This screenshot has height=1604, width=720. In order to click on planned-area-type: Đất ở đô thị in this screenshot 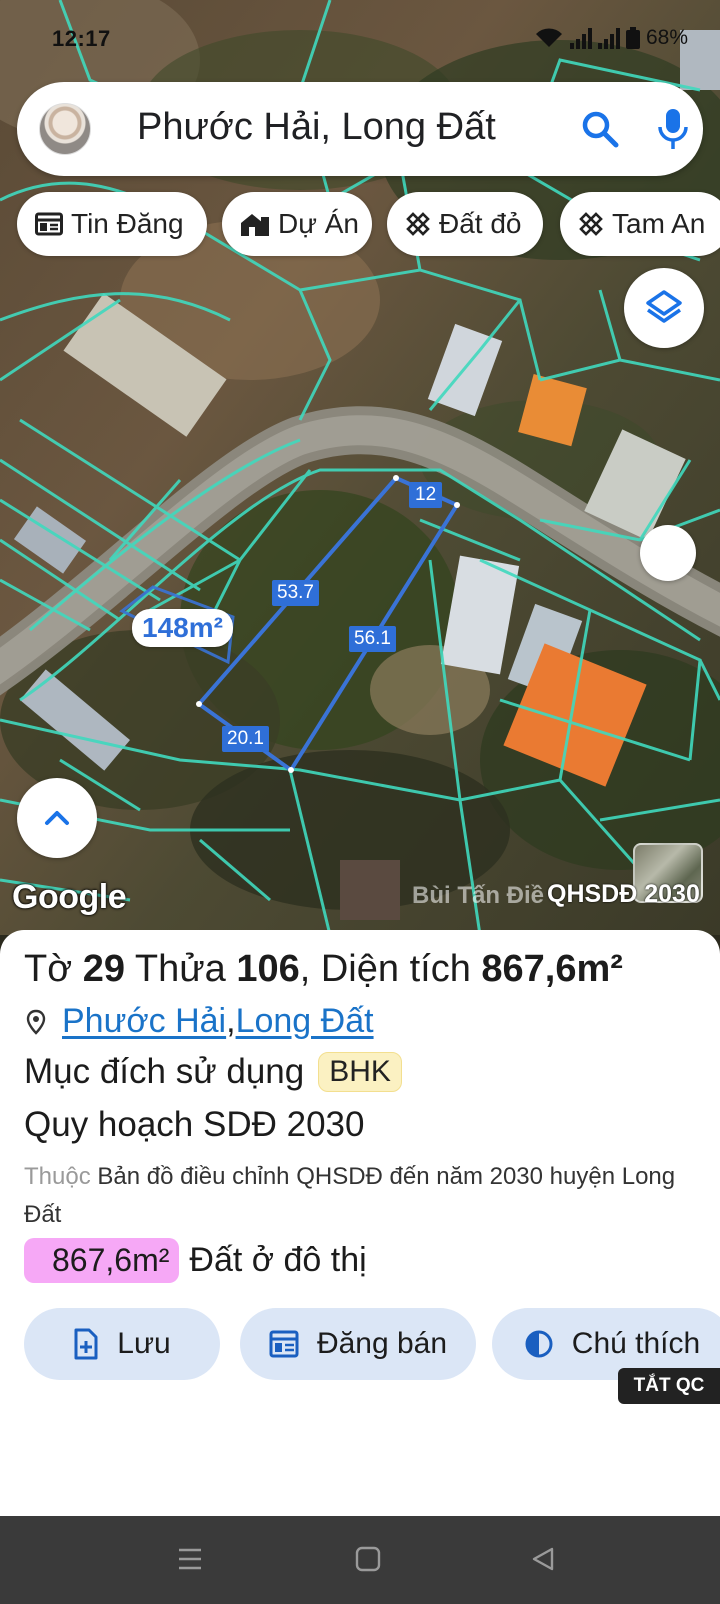, I will do `click(278, 1260)`.